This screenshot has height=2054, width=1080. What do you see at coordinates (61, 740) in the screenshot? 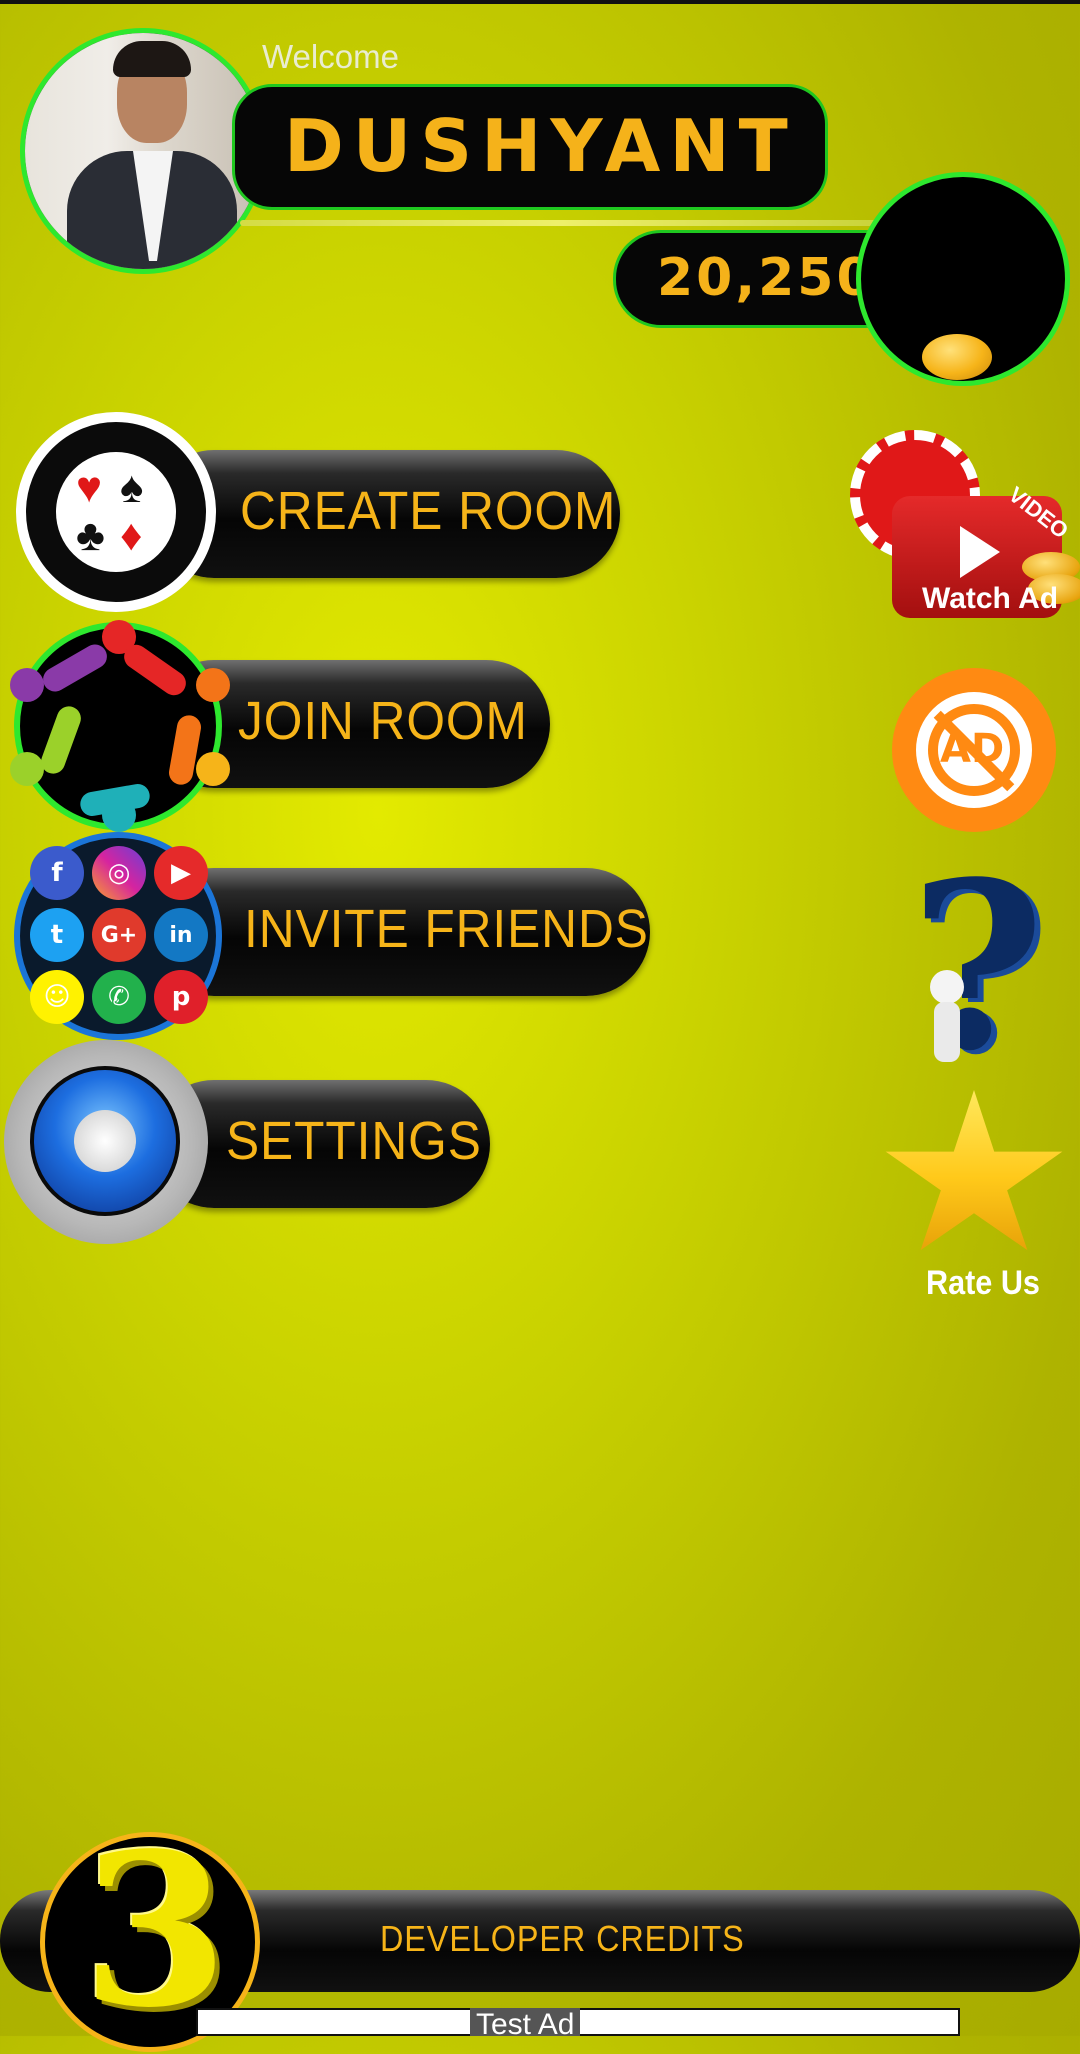
I see `arm-green` at bounding box center [61, 740].